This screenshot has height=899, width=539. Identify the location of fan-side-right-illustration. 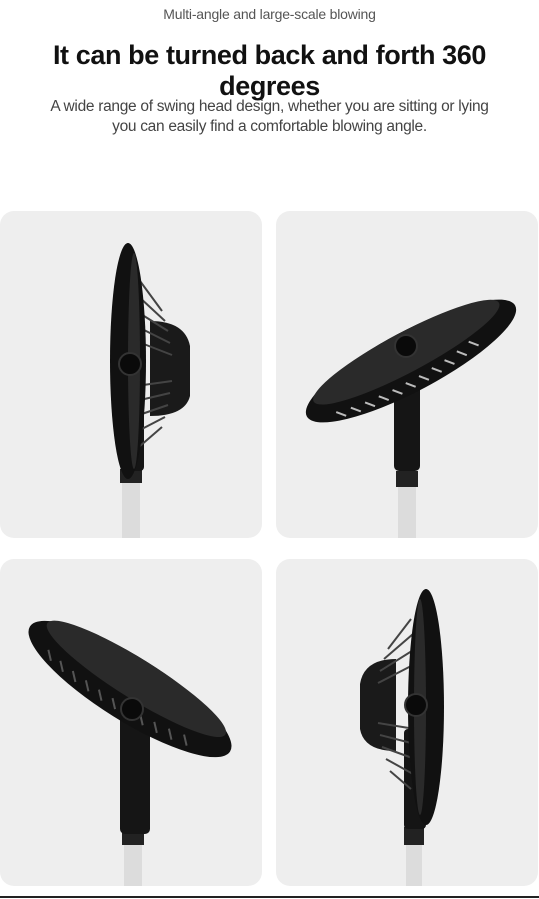
(150, 390).